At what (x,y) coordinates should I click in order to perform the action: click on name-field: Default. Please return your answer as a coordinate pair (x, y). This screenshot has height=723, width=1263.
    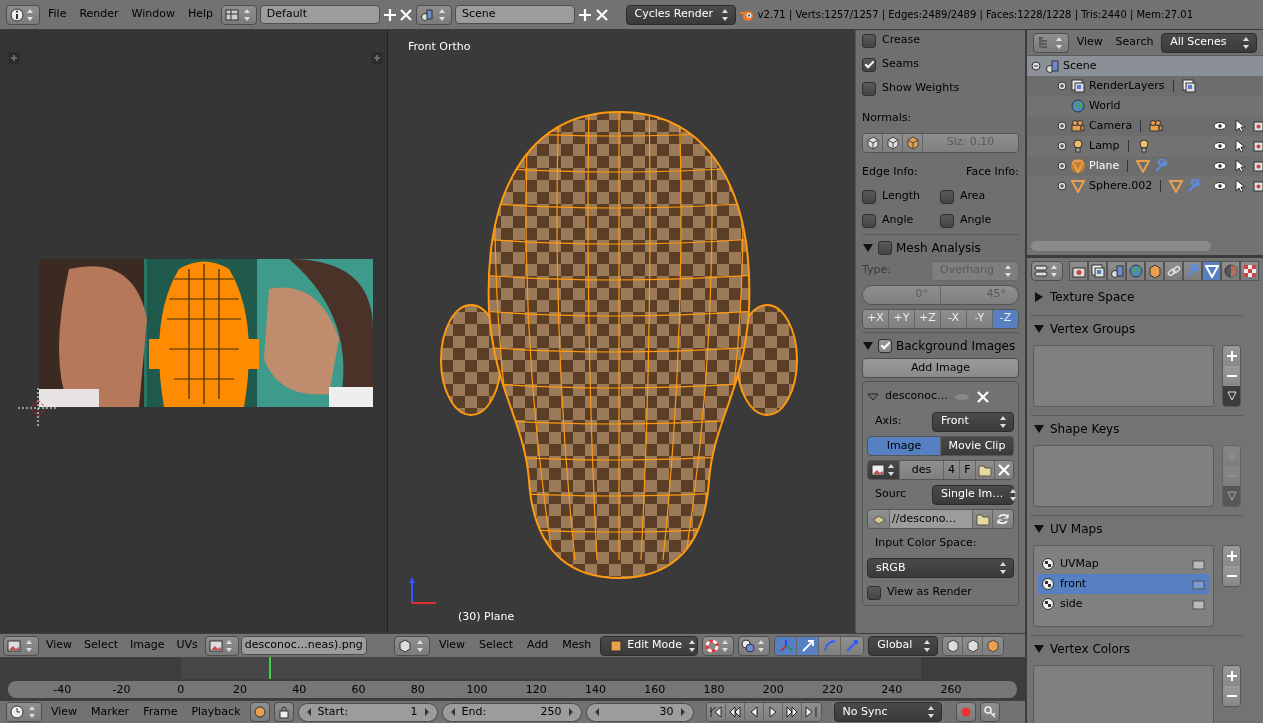
    Looking at the image, I should click on (319, 14).